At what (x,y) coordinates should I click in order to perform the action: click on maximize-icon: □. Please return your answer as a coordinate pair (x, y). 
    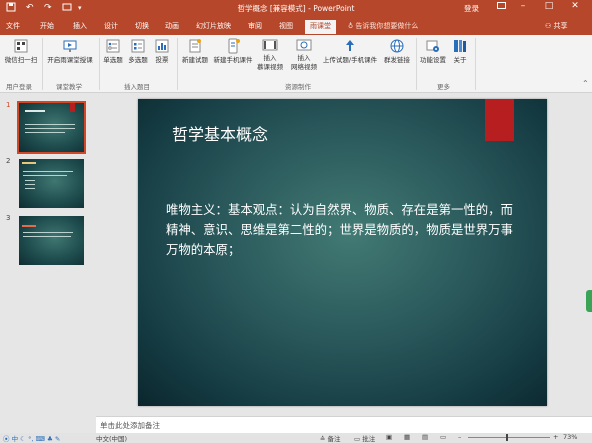
    Looking at the image, I should click on (549, 6).